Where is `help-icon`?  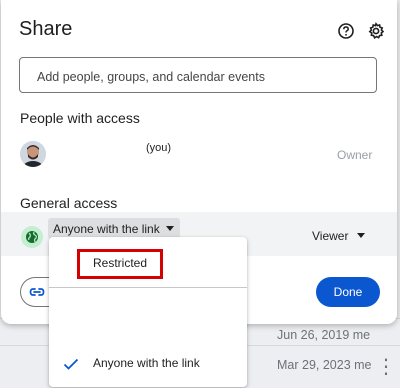
help-icon is located at coordinates (346, 31).